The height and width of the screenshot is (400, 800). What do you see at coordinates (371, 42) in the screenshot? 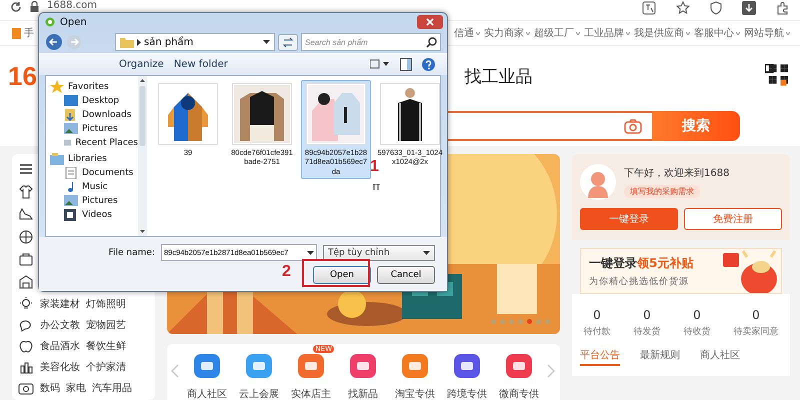
I see `search-field: Search sản phẩm` at bounding box center [371, 42].